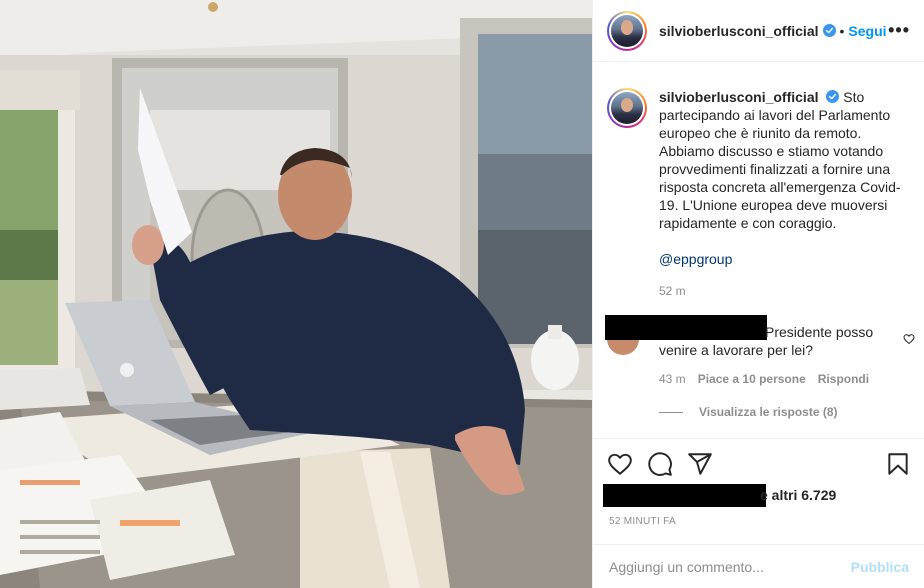 This screenshot has height=588, width=924. I want to click on author-avatar, so click(627, 30).